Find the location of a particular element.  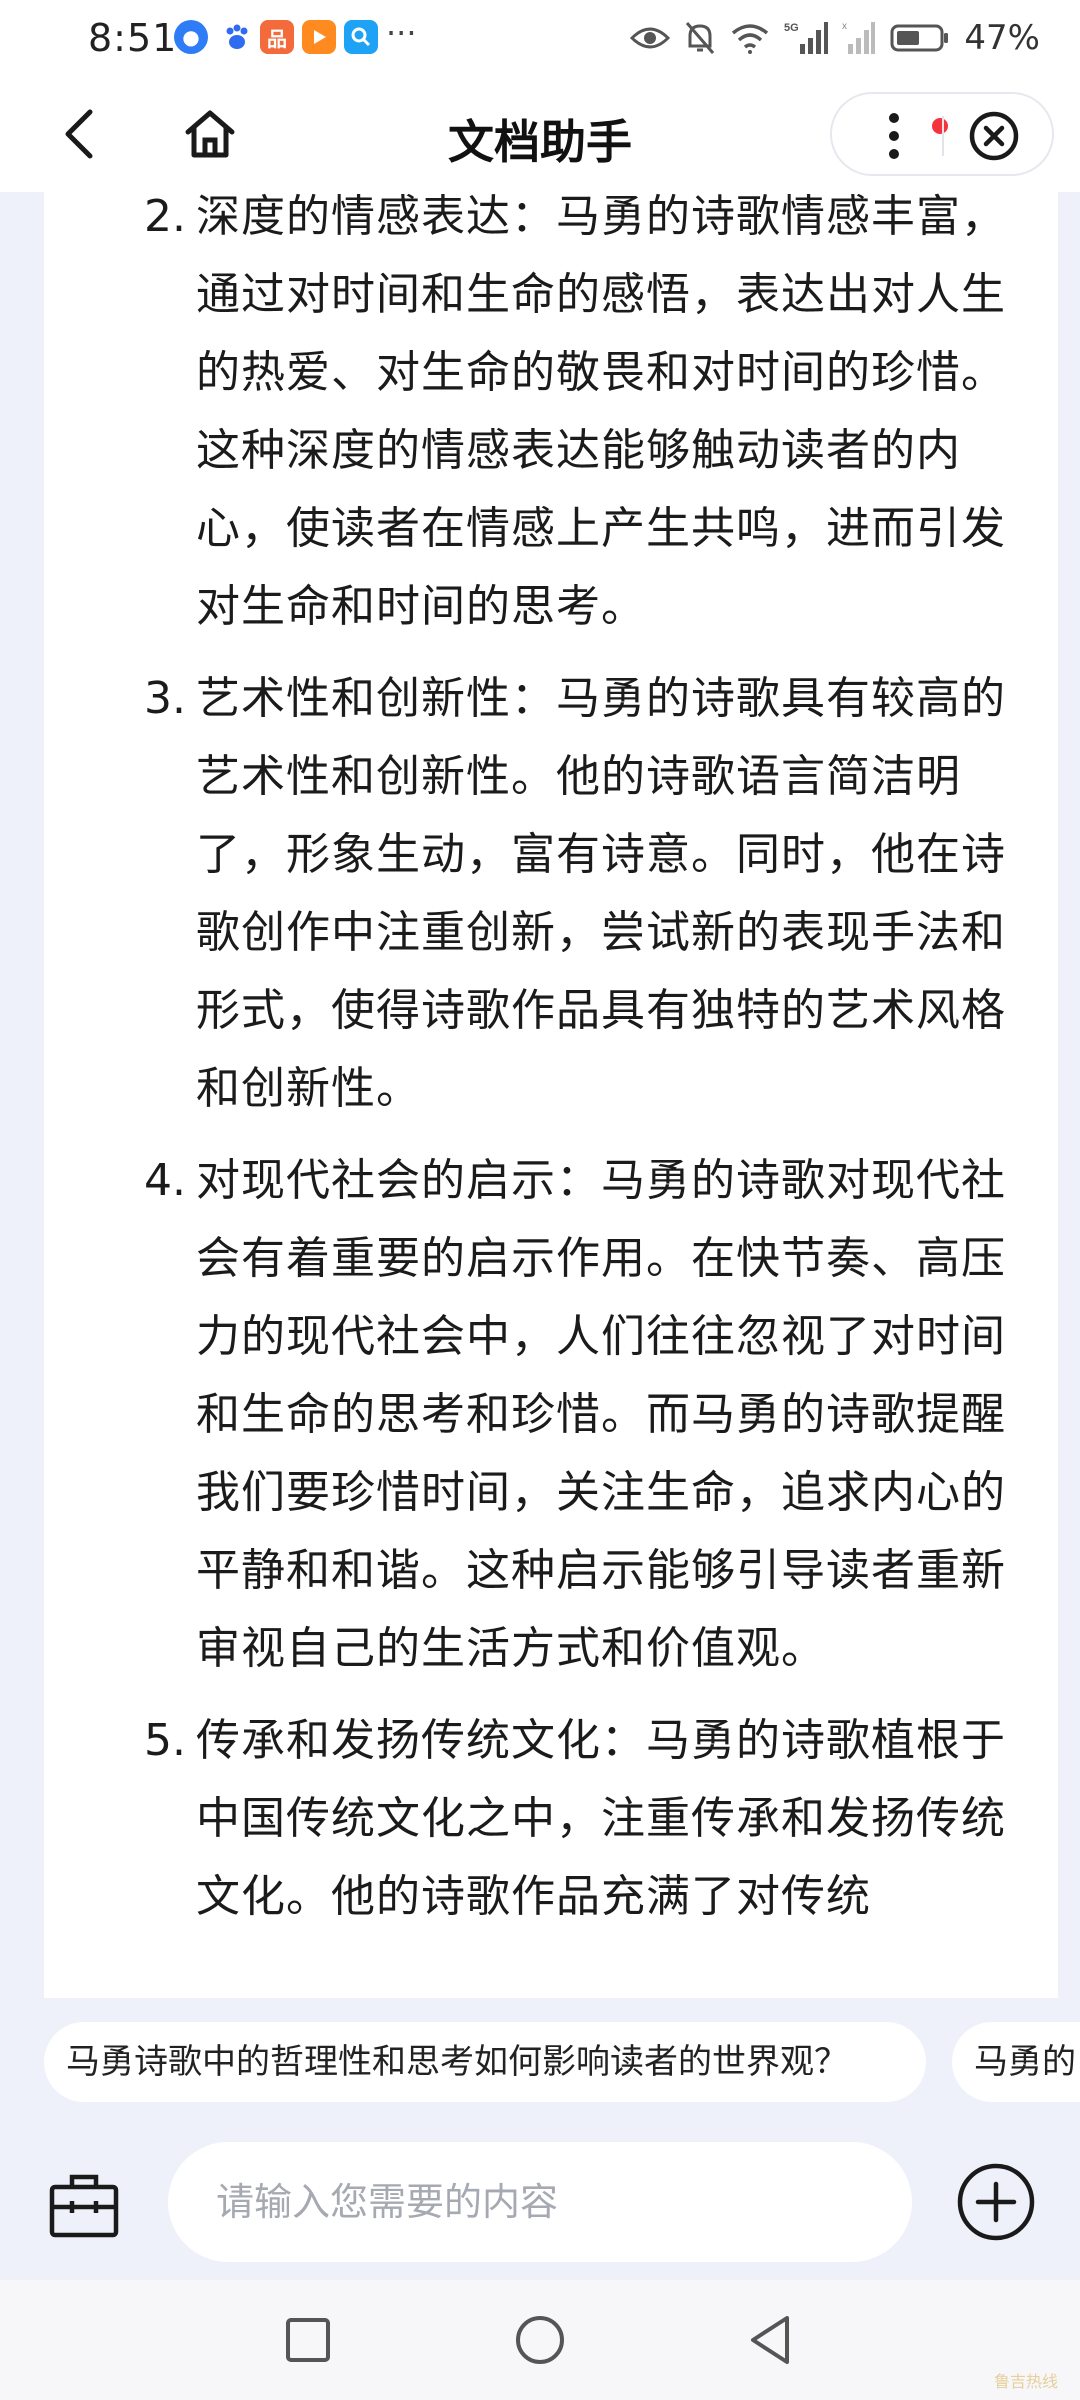

triangle-back-icon is located at coordinates (770, 2340).